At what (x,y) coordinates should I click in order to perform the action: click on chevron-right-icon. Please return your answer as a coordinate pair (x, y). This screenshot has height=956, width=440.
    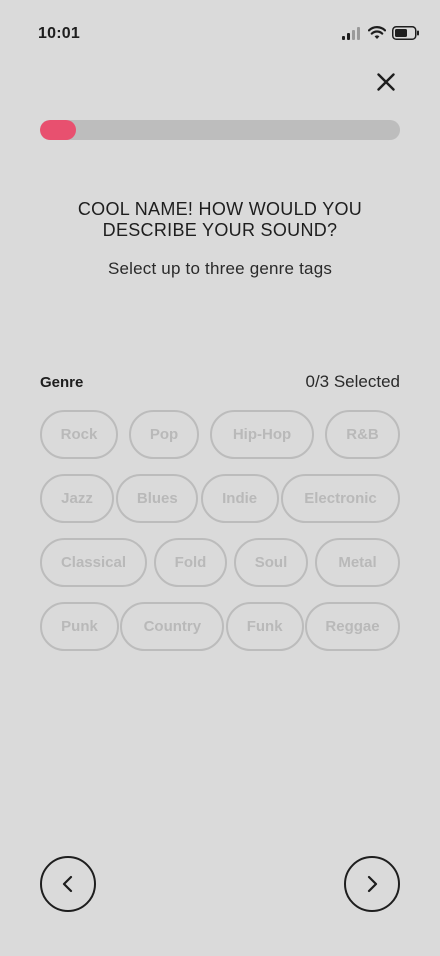
    Looking at the image, I should click on (372, 884).